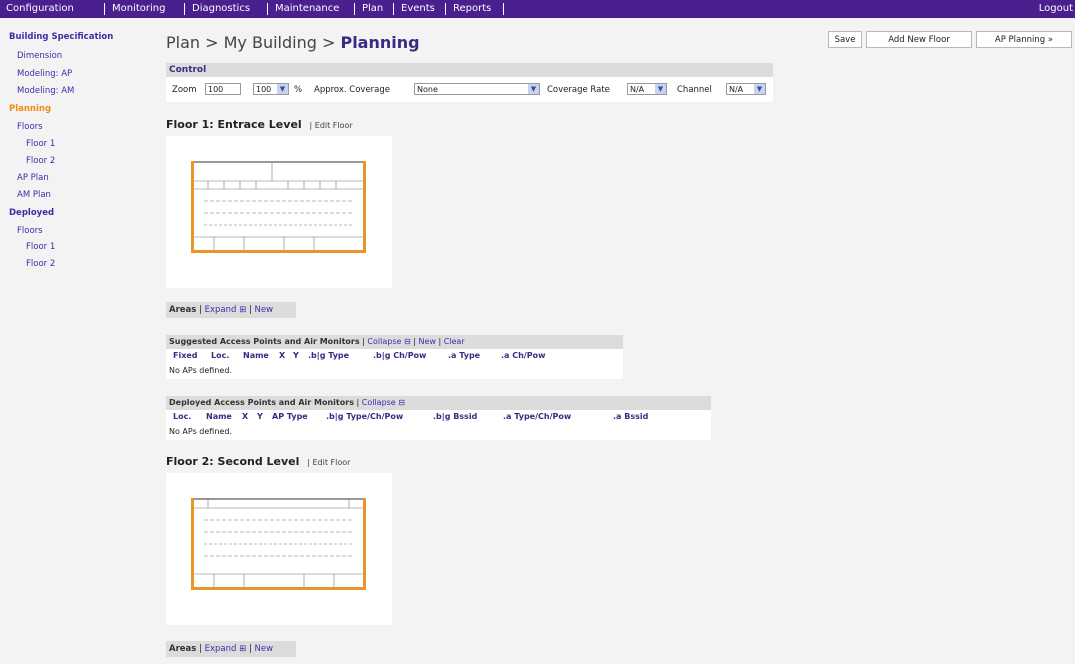 This screenshot has width=1075, height=664. I want to click on floor-2-image, so click(279, 549).